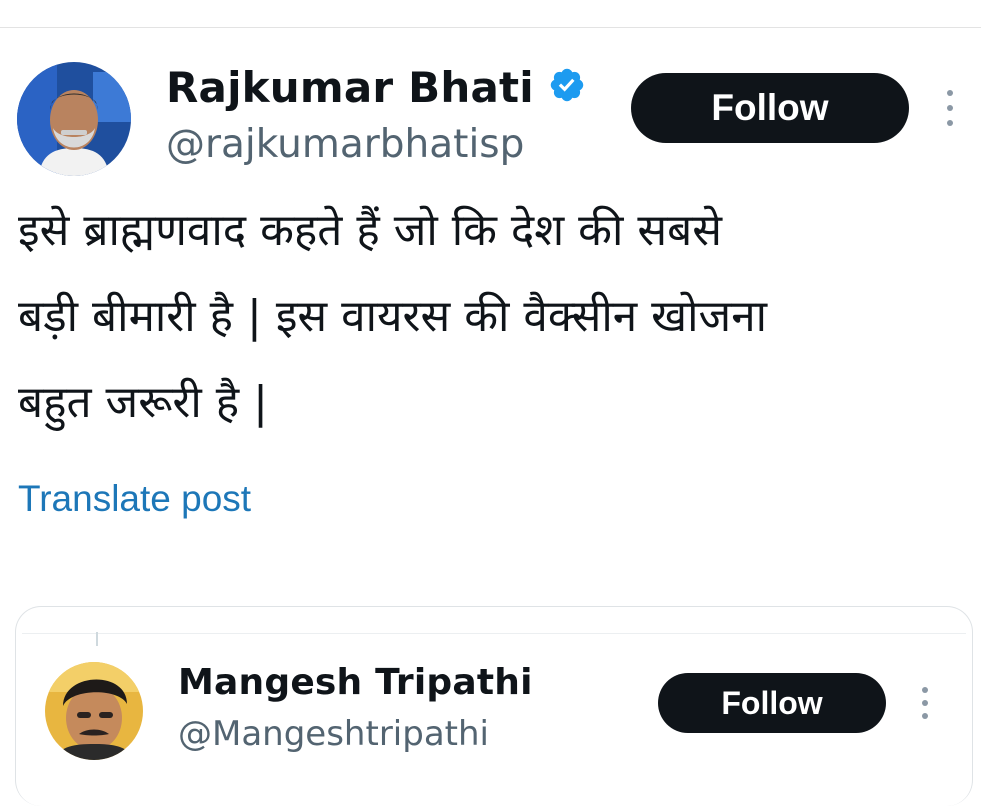  Describe the element at coordinates (950, 108) in the screenshot. I see `more-options-icon` at that location.